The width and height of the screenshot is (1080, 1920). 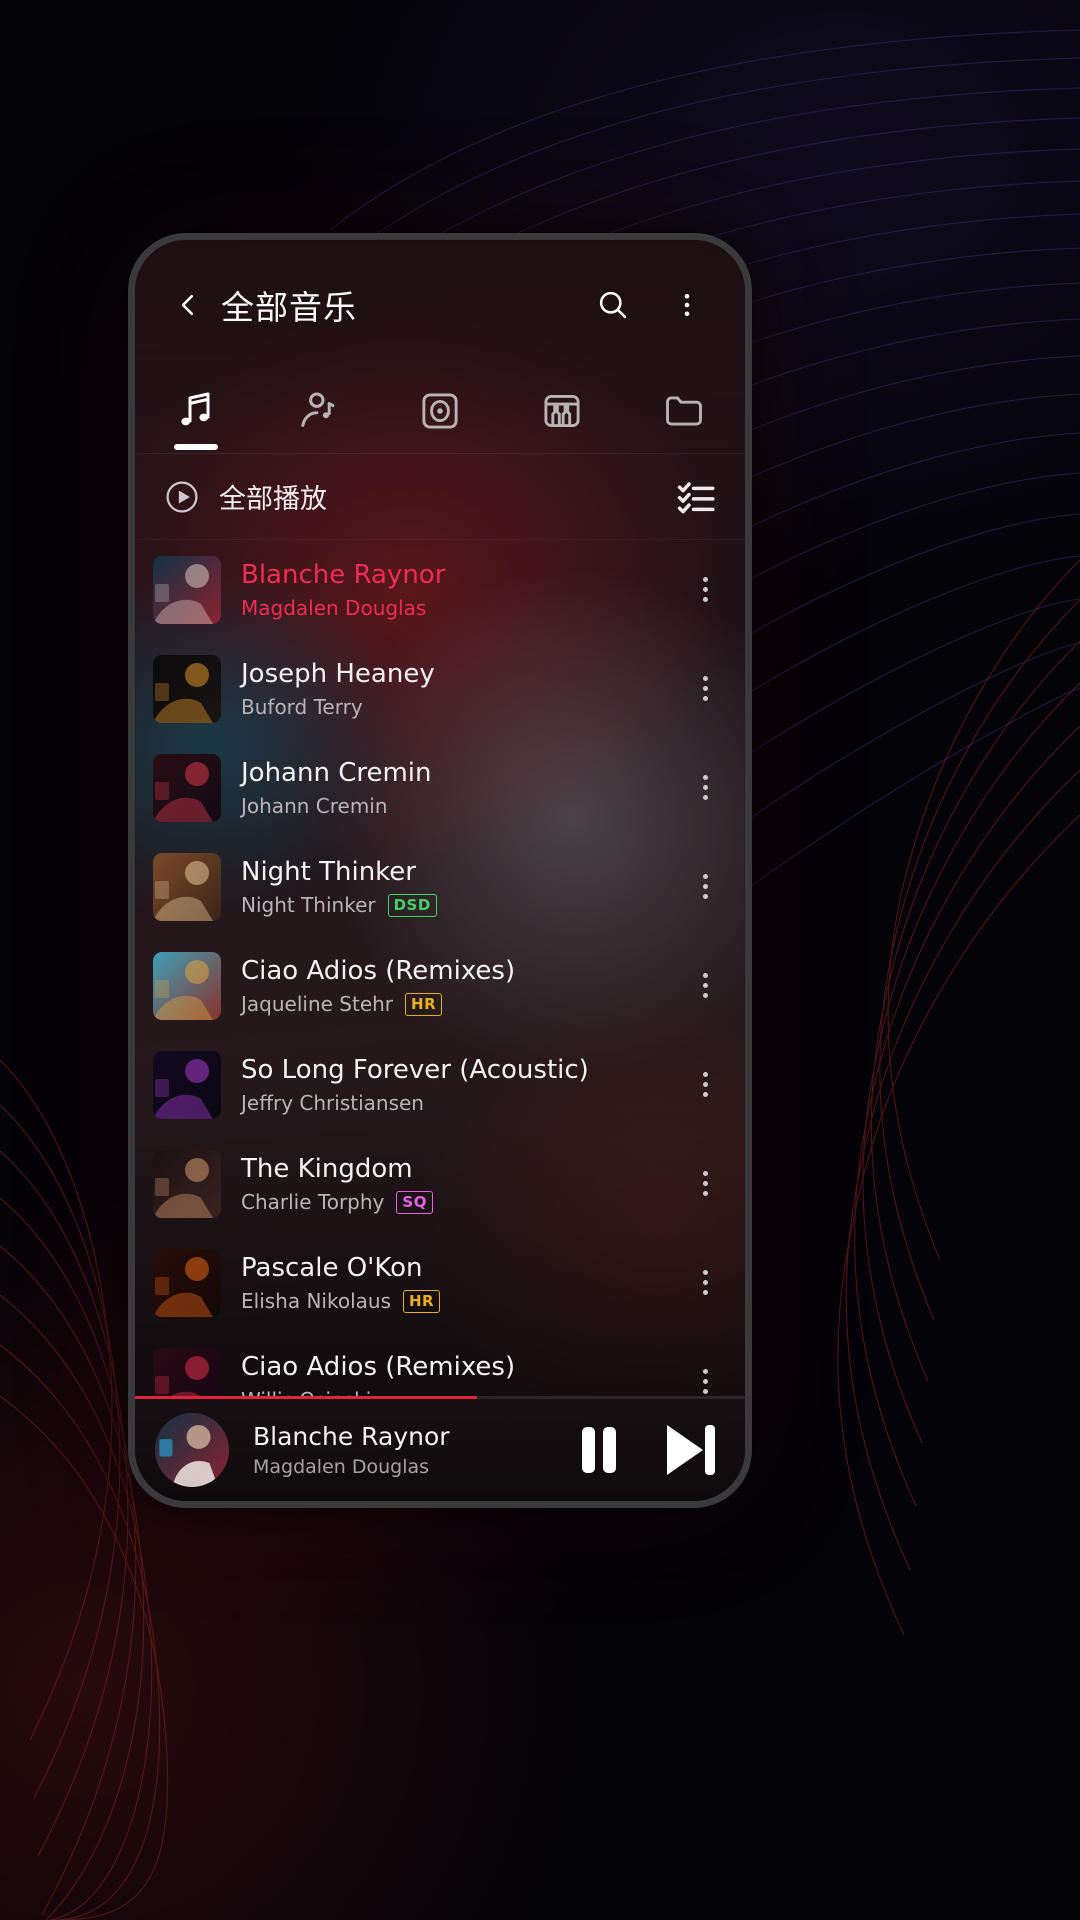 What do you see at coordinates (316, 1300) in the screenshot?
I see `song-artist: Elisha Nikolaus` at bounding box center [316, 1300].